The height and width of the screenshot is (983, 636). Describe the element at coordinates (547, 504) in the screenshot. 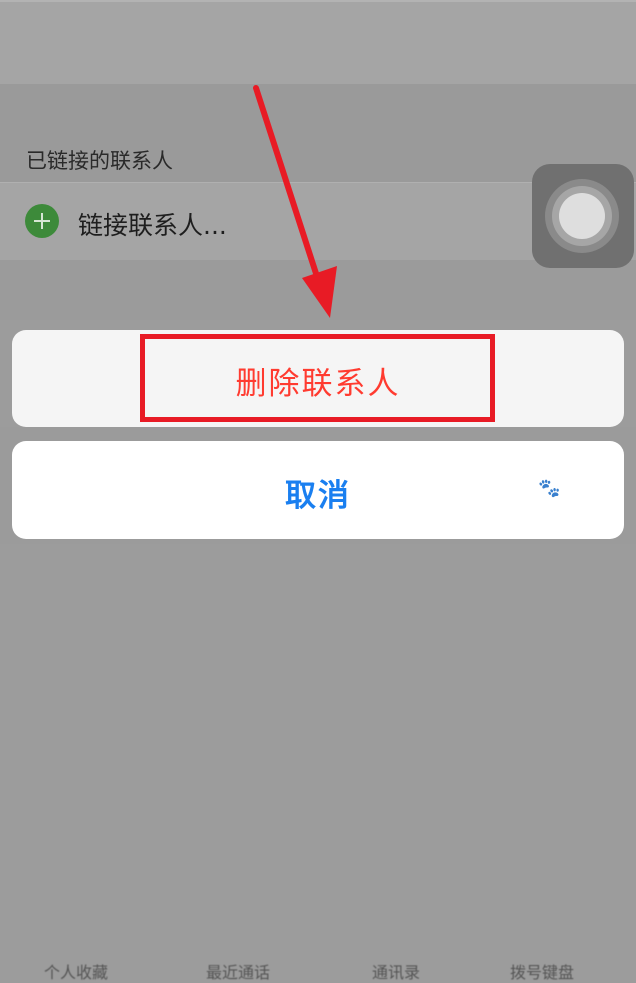

I see `baidu-watermark: Bai 🐾 经验 jingyan.baidu.com` at that location.